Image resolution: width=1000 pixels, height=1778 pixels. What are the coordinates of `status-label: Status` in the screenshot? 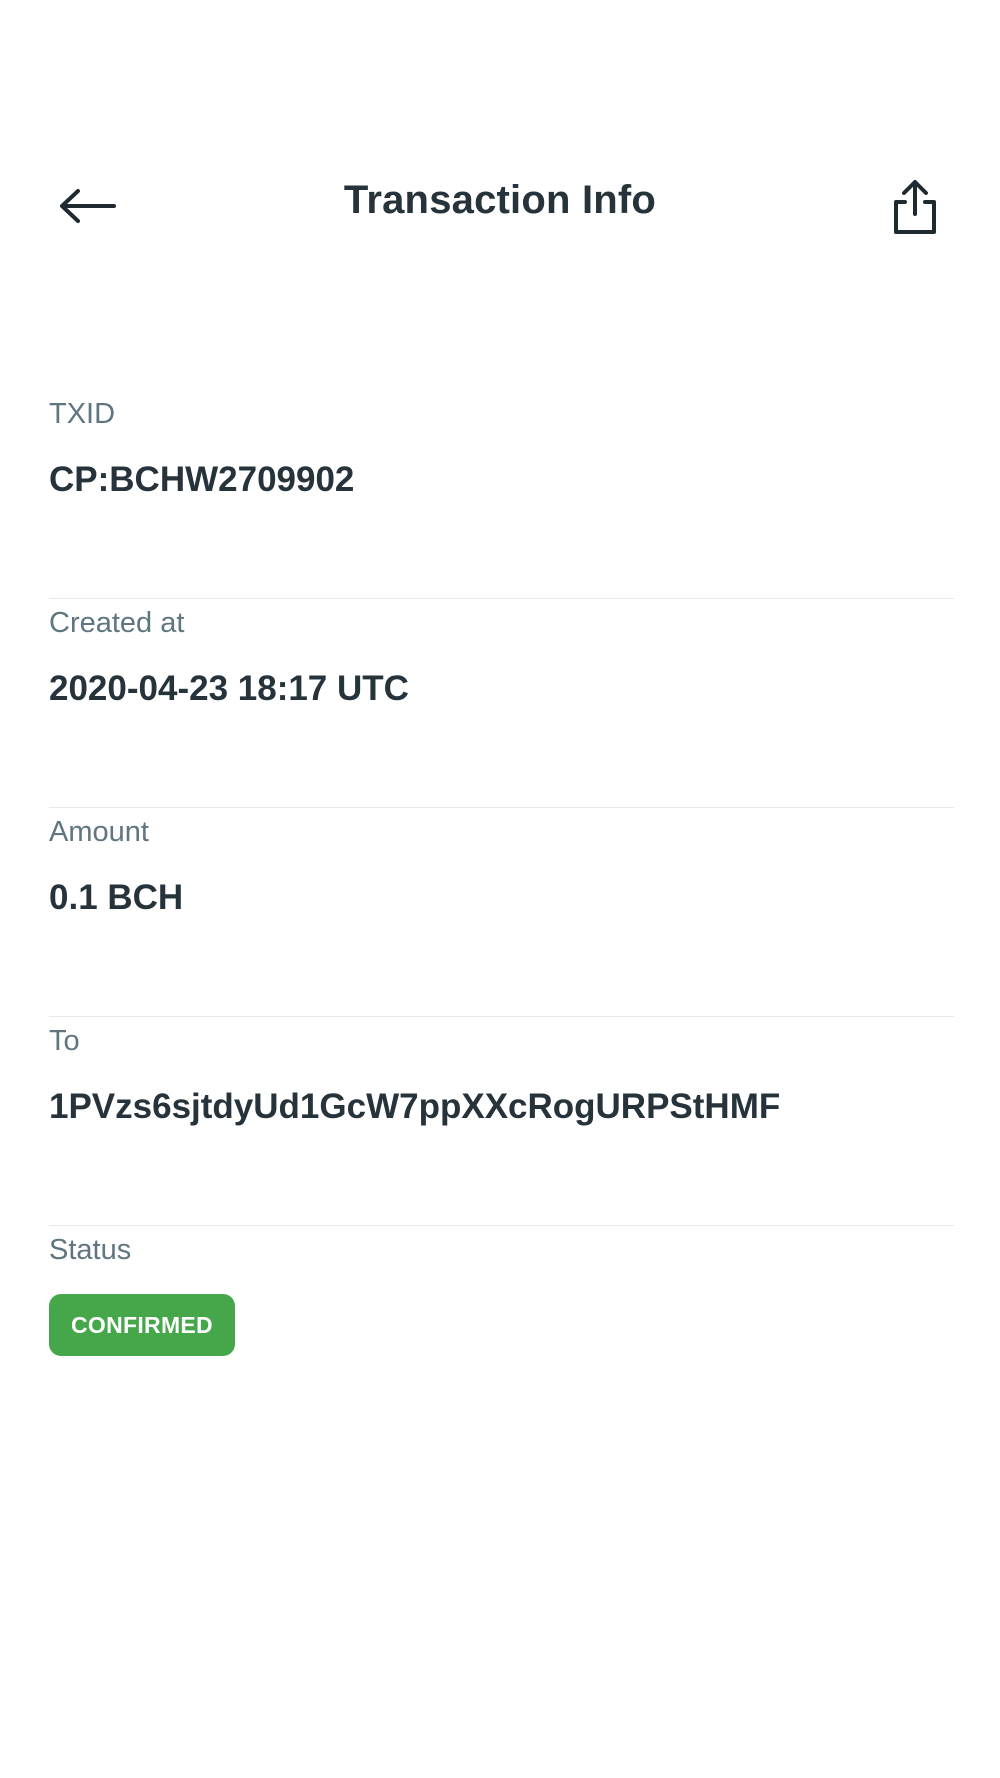 It's located at (90, 1250).